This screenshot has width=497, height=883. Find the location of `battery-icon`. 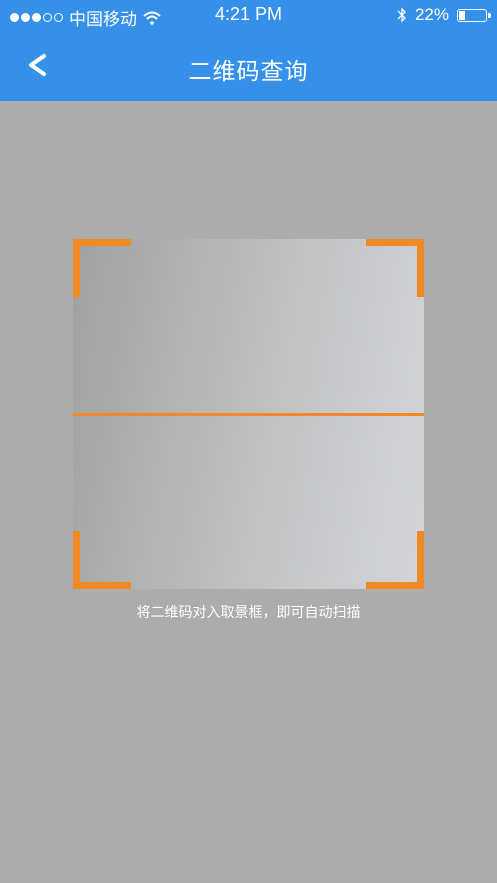

battery-icon is located at coordinates (474, 15).